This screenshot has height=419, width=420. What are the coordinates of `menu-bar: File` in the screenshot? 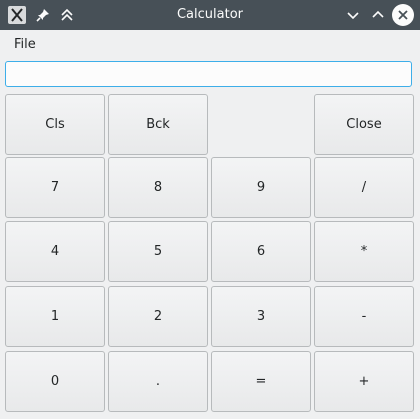 It's located at (210, 44).